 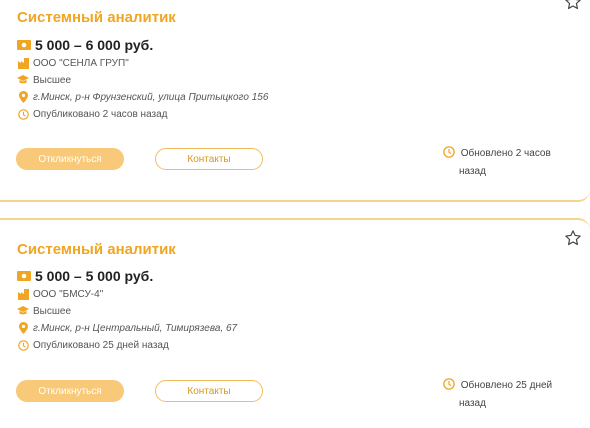 What do you see at coordinates (506, 385) in the screenshot?
I see `updated-text: Обновлено 25 дней` at bounding box center [506, 385].